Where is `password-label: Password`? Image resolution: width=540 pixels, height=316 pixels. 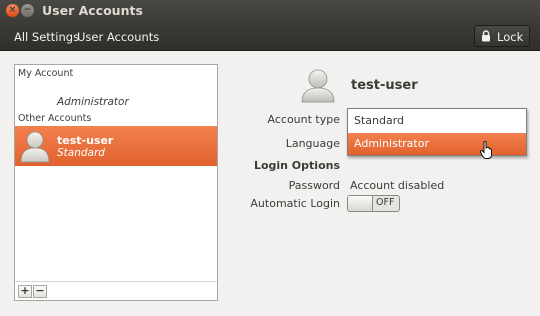 password-label: Password is located at coordinates (314, 185).